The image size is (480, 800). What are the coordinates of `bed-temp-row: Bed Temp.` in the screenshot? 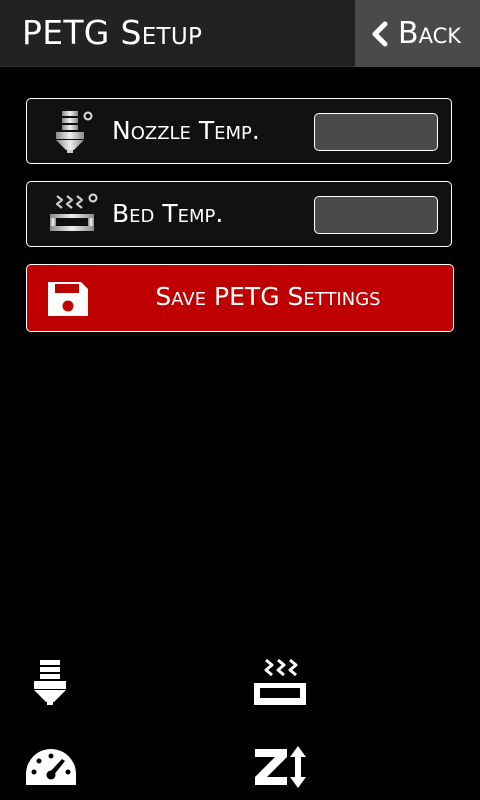 It's located at (239, 214).